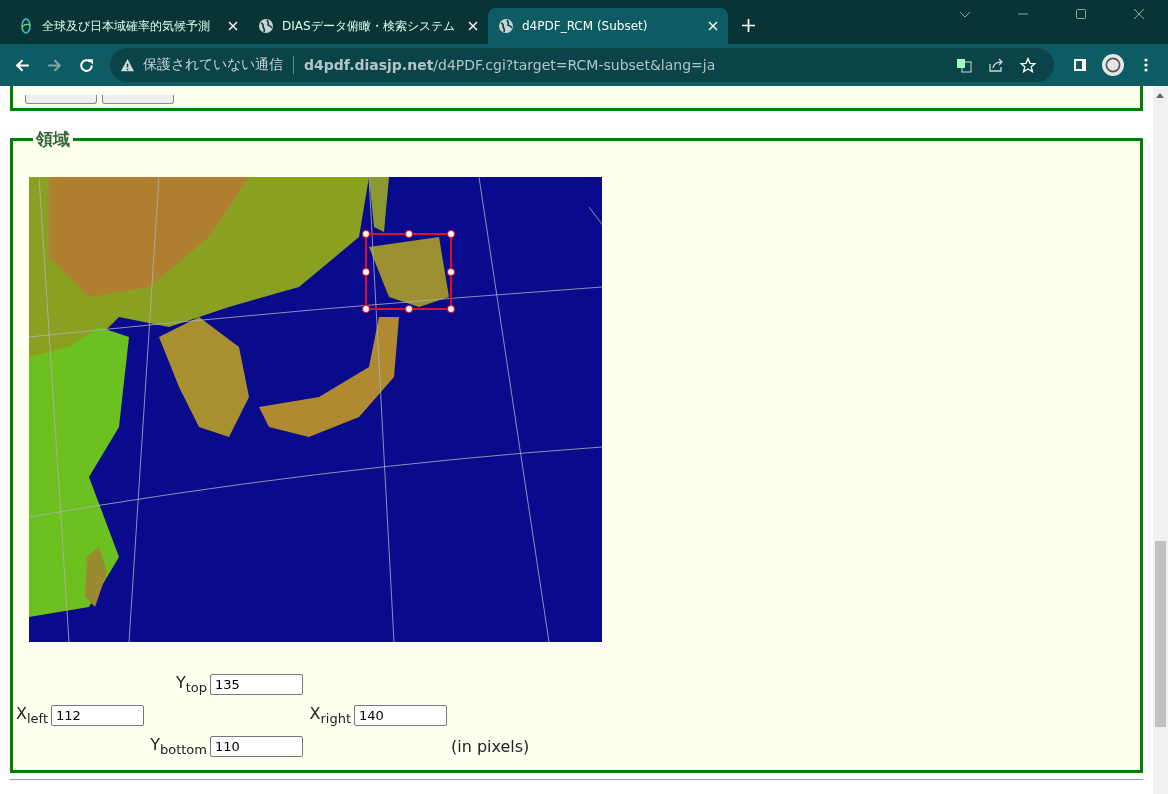  What do you see at coordinates (53, 139) in the screenshot?
I see `region-legend: 領域` at bounding box center [53, 139].